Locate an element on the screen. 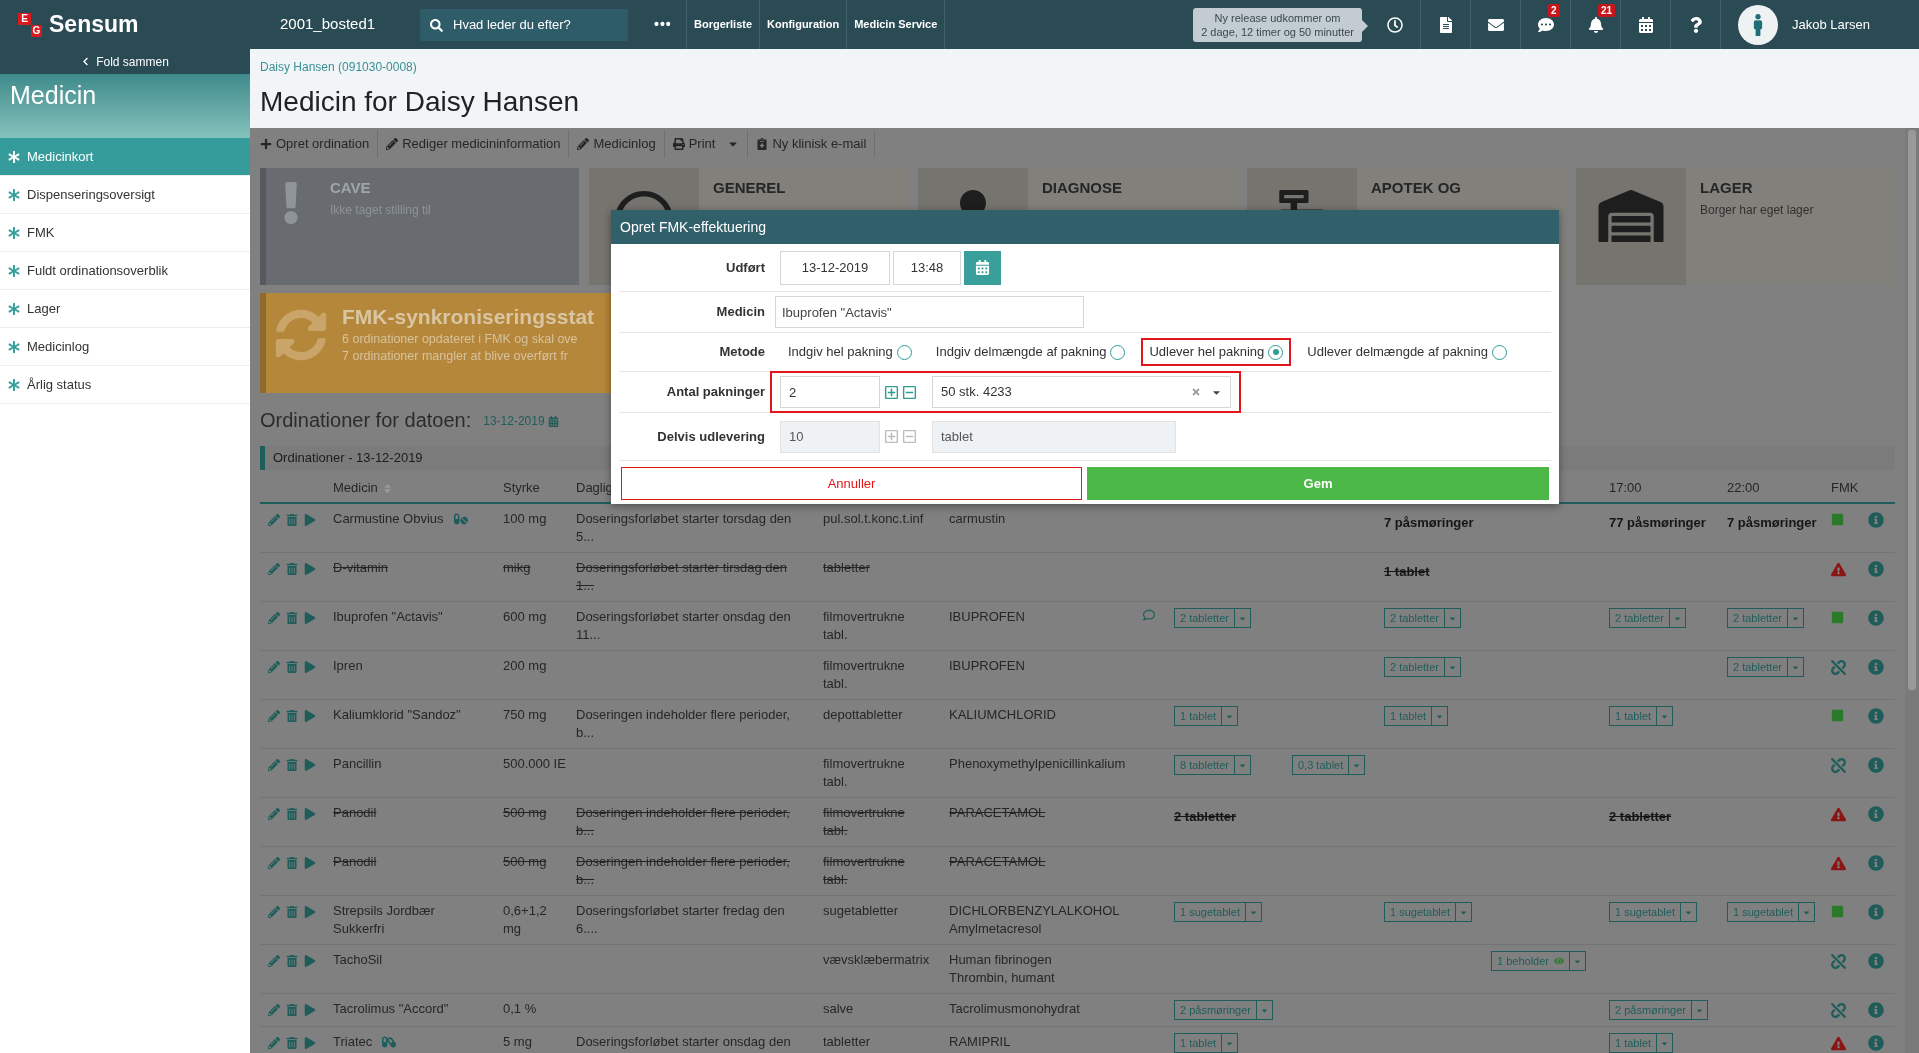 This screenshot has height=1053, width=1919. scrollbar-thumb is located at coordinates (1912, 410).